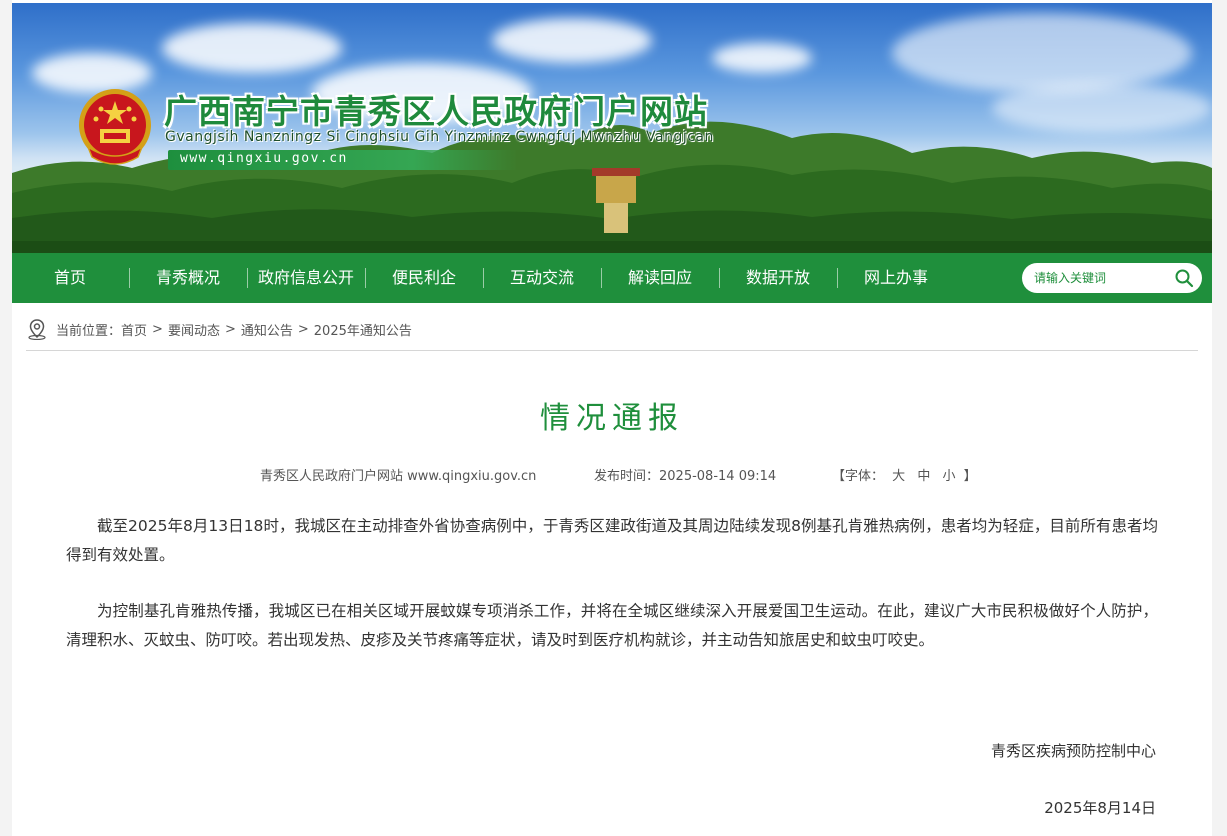  What do you see at coordinates (188, 278) in the screenshot?
I see `nav-item-overview: 青秀概况` at bounding box center [188, 278].